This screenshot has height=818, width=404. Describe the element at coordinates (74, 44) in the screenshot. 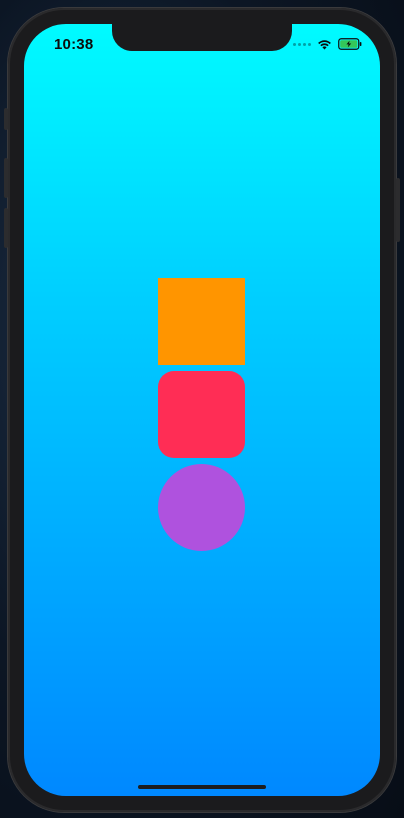

I see `status-time: 10:38` at that location.